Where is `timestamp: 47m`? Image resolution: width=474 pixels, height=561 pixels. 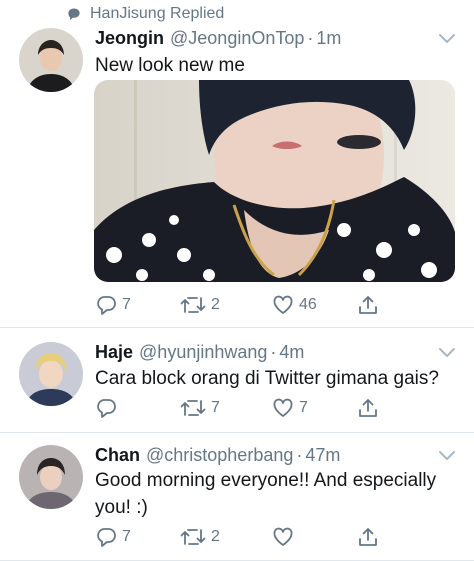
timestamp: 47m is located at coordinates (322, 455).